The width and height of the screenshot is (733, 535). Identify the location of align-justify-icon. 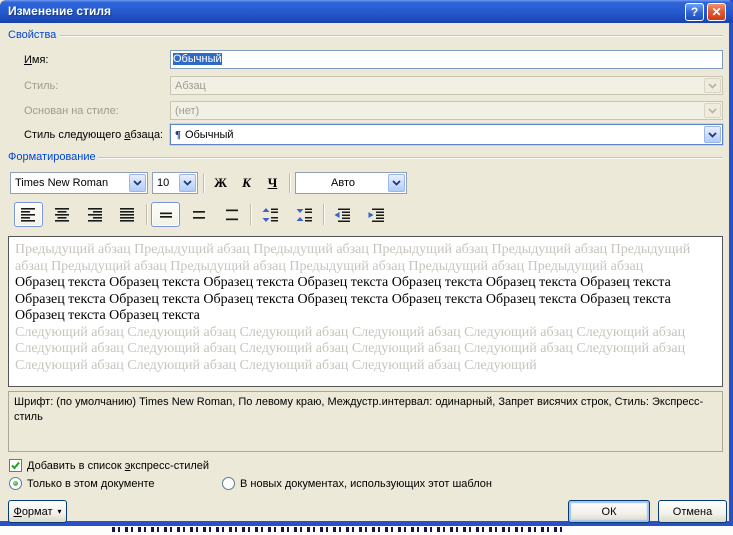
(126, 214).